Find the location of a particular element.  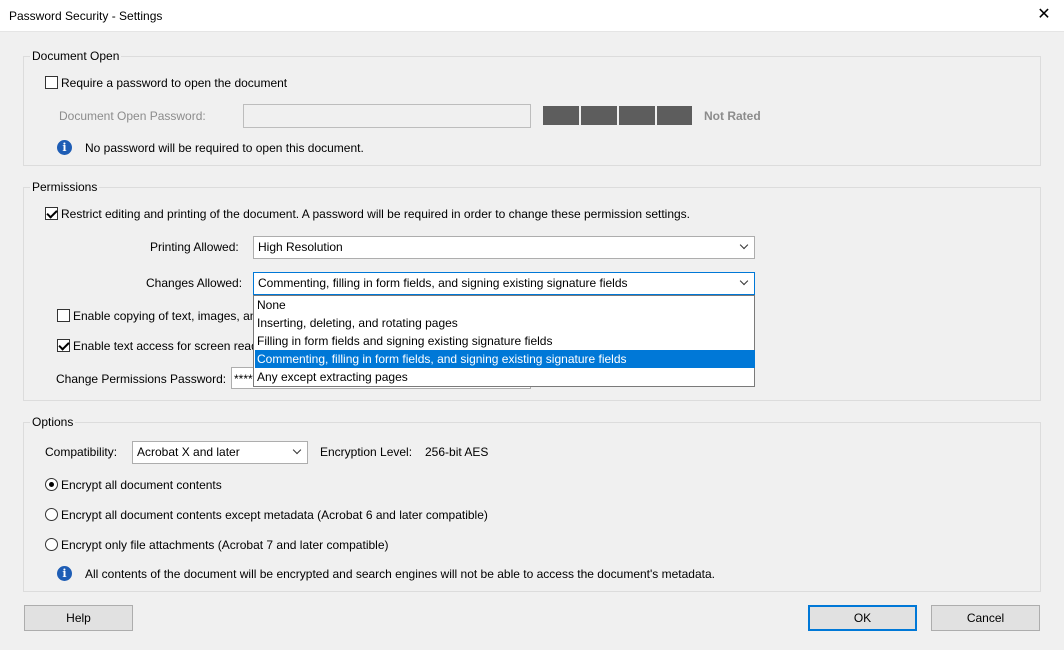

require-password-checkbox is located at coordinates (51, 82).